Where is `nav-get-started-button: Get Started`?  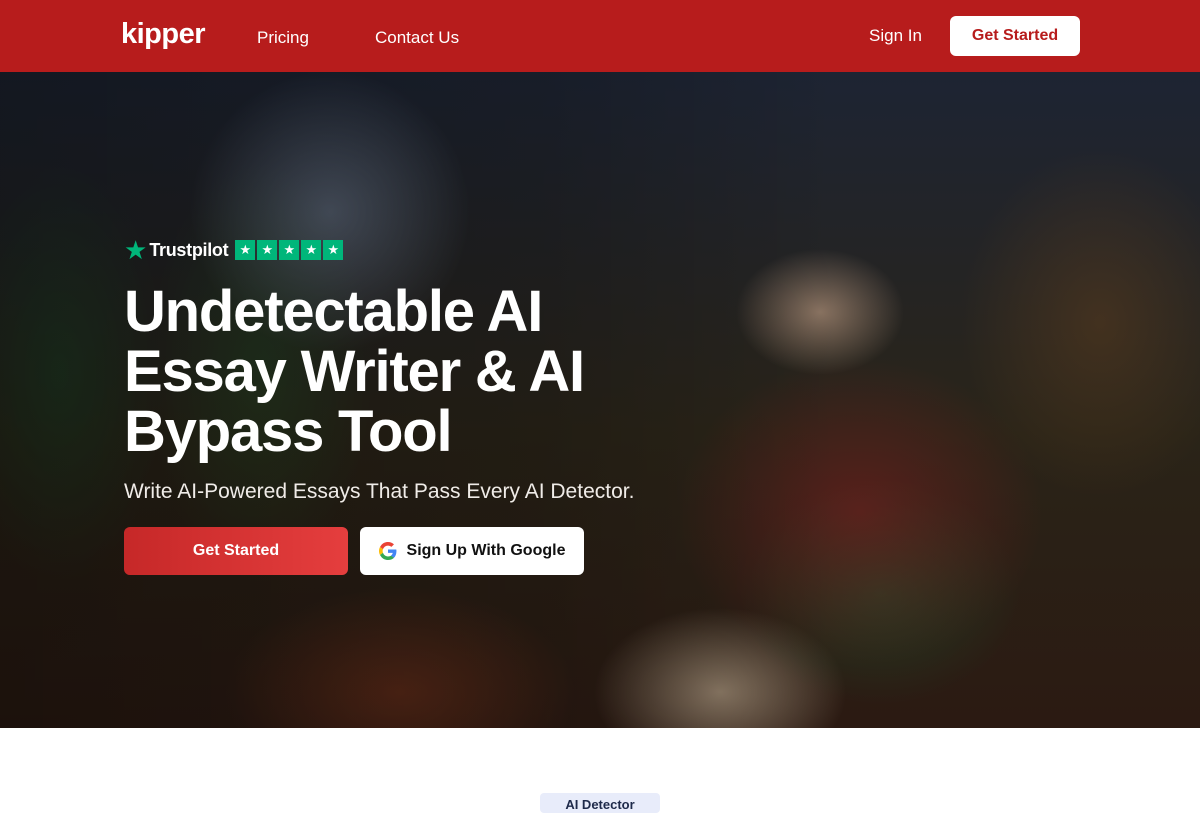 nav-get-started-button: Get Started is located at coordinates (1015, 36).